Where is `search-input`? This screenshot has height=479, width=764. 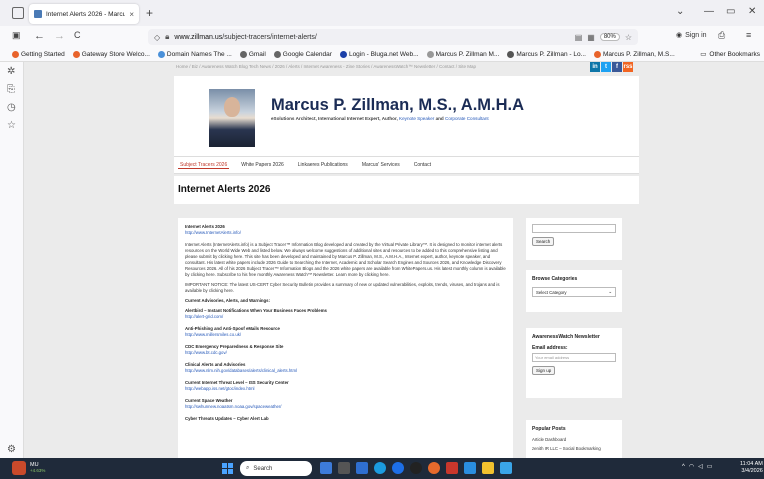 search-input is located at coordinates (574, 228).